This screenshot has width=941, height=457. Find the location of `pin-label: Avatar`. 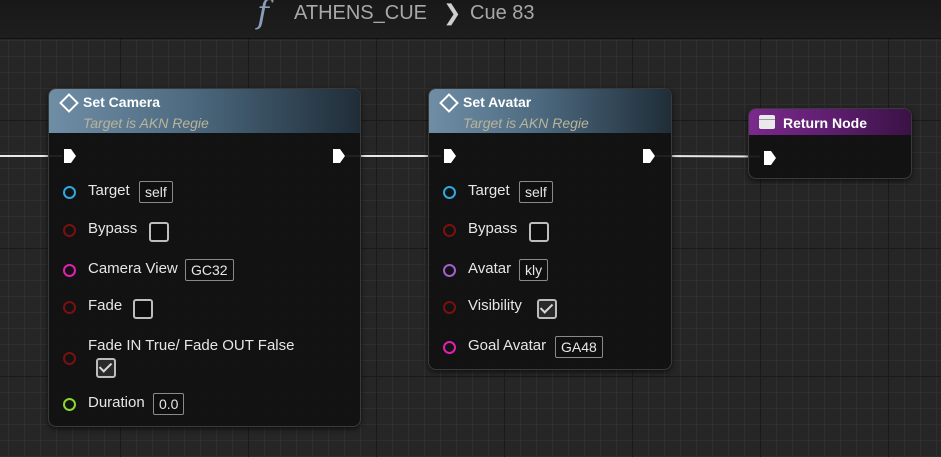

pin-label: Avatar is located at coordinates (490, 268).